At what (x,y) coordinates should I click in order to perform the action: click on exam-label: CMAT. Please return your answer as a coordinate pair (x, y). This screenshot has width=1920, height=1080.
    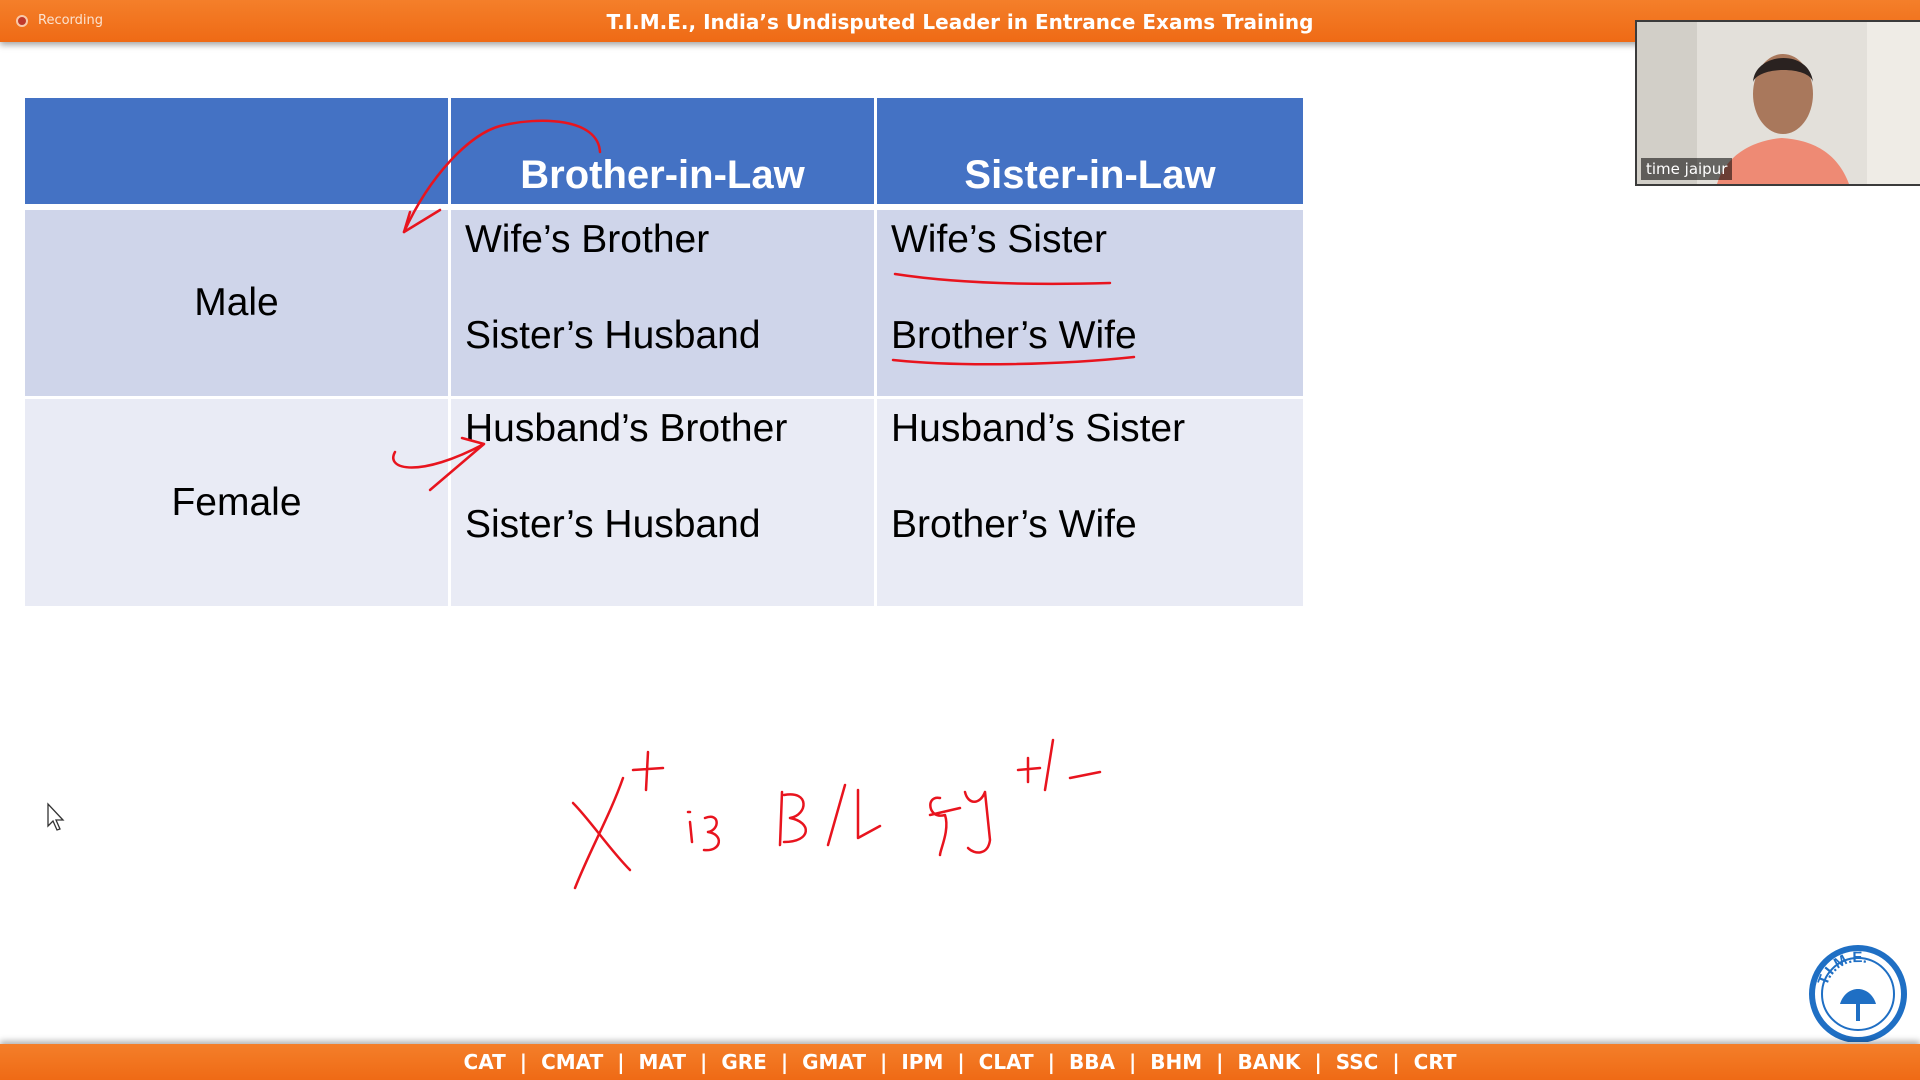
    Looking at the image, I should click on (572, 1062).